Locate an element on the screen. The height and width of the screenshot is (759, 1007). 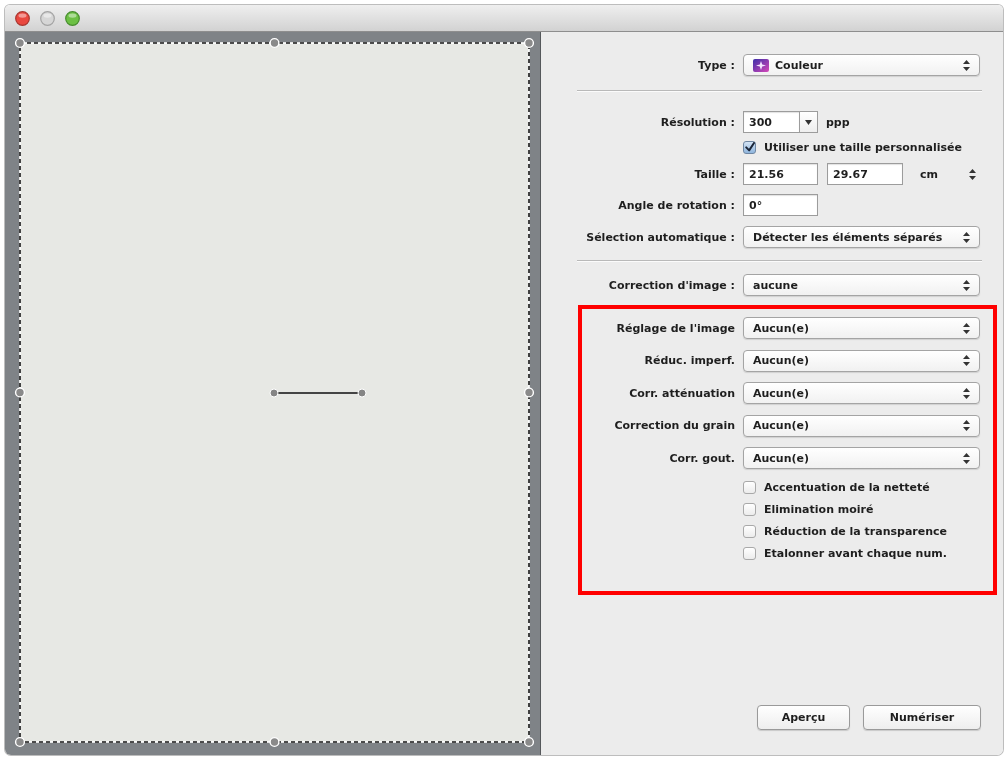
image-correction-select: aucune is located at coordinates (861, 285).